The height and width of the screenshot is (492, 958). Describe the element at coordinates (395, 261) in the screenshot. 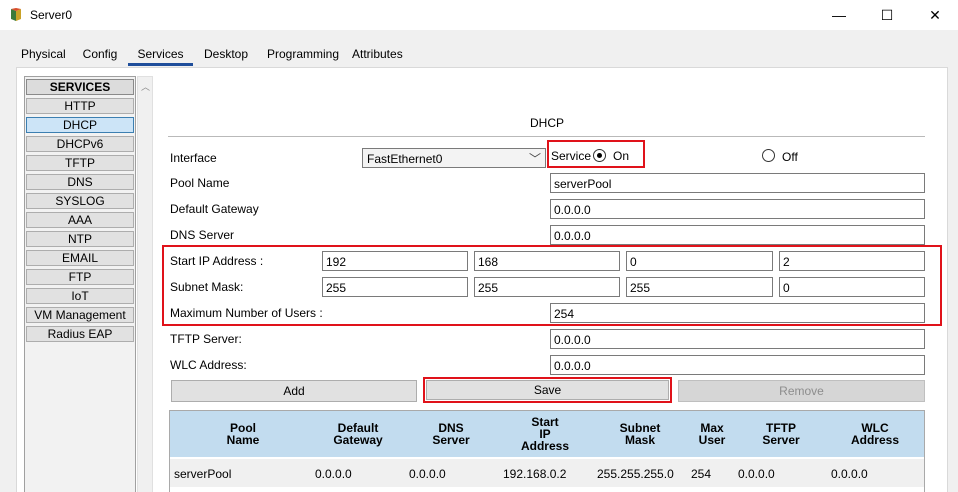

I see `start-ip-octet-1-input: 192` at that location.